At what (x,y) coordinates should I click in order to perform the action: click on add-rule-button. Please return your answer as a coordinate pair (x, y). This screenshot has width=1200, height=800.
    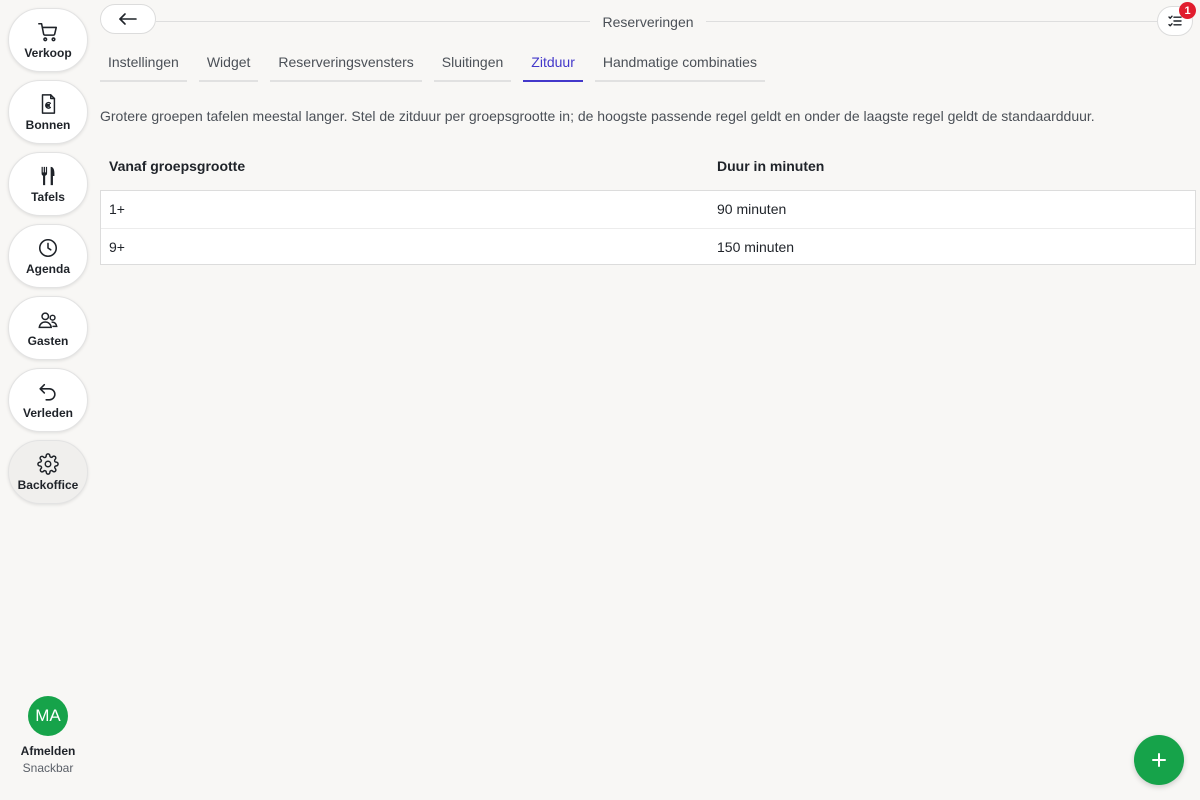
    Looking at the image, I should click on (1159, 760).